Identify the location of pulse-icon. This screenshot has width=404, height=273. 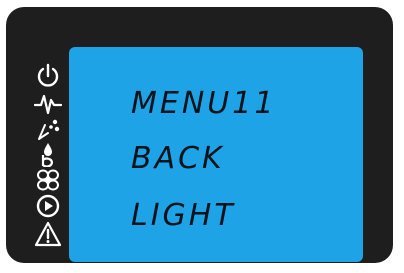
(48, 104).